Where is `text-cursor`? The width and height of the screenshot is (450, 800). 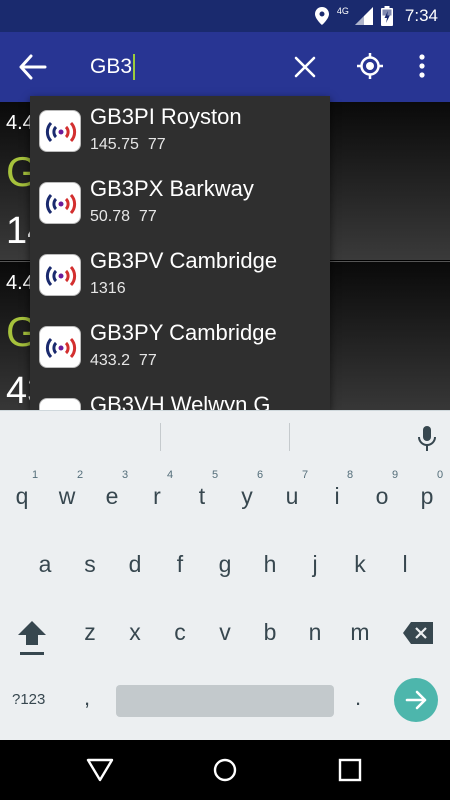
text-cursor is located at coordinates (134, 67).